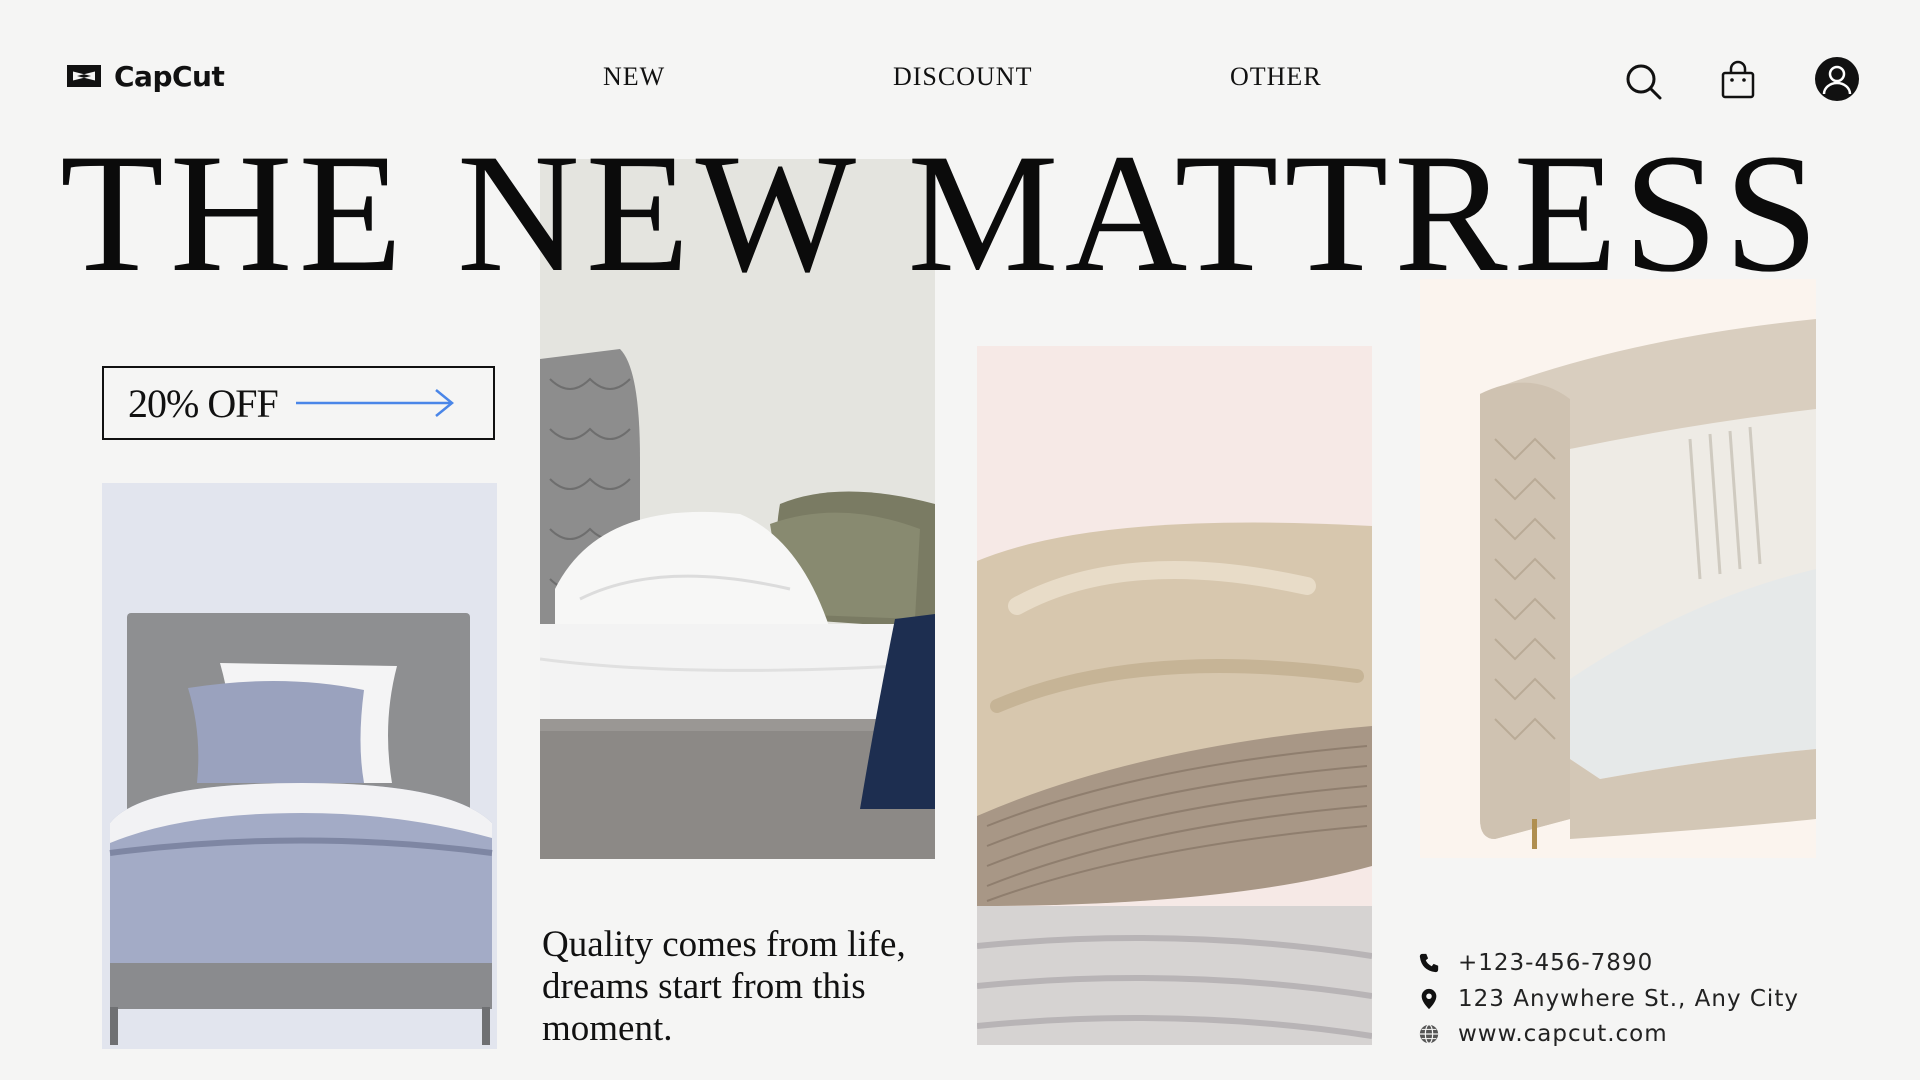  I want to click on nav-new: NEW, so click(634, 77).